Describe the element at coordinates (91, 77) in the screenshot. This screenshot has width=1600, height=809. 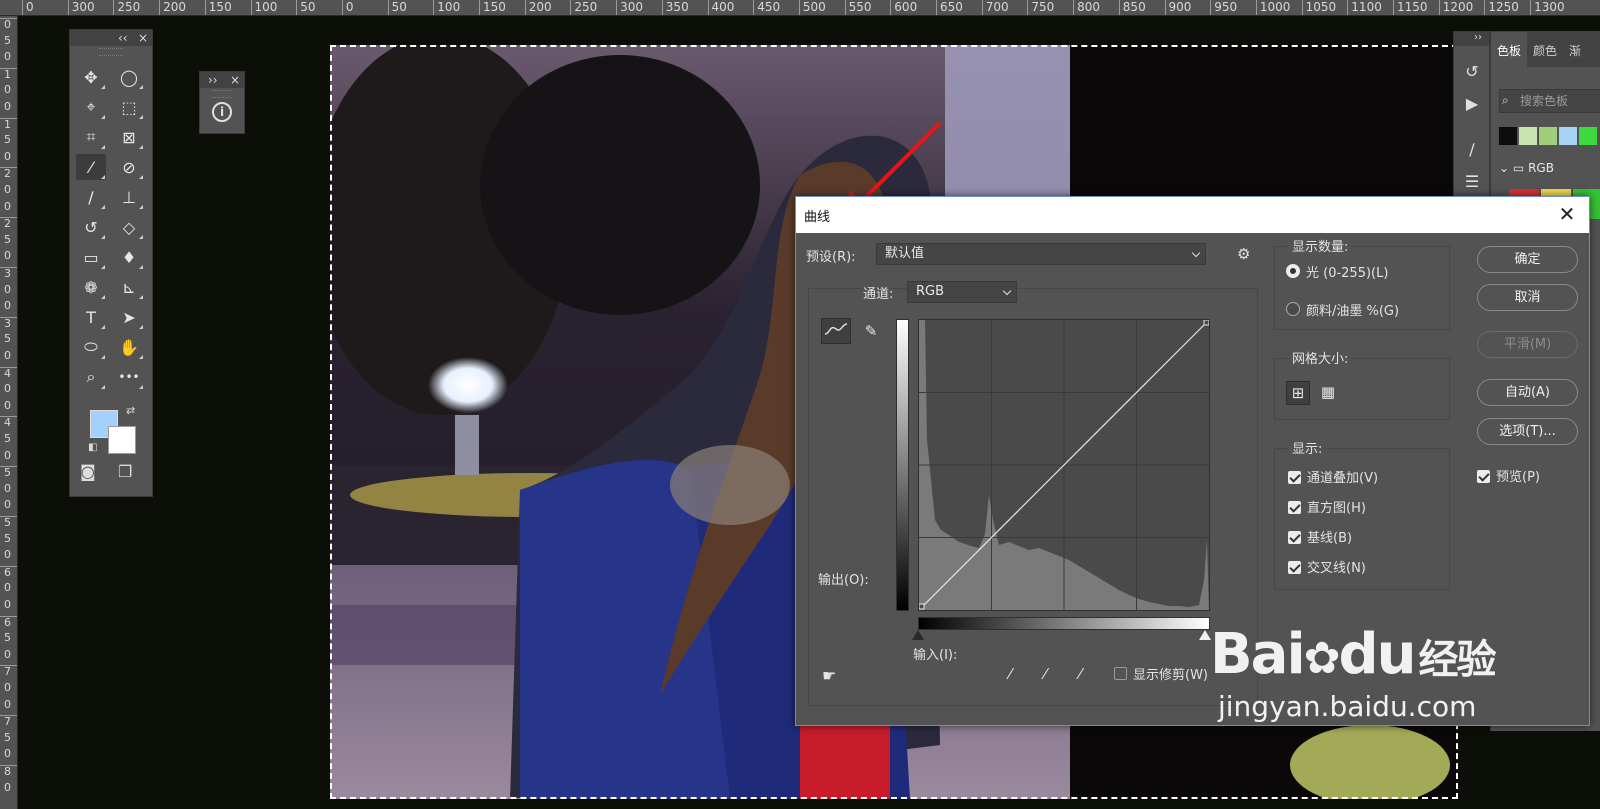
I see `move-tool: ✥` at that location.